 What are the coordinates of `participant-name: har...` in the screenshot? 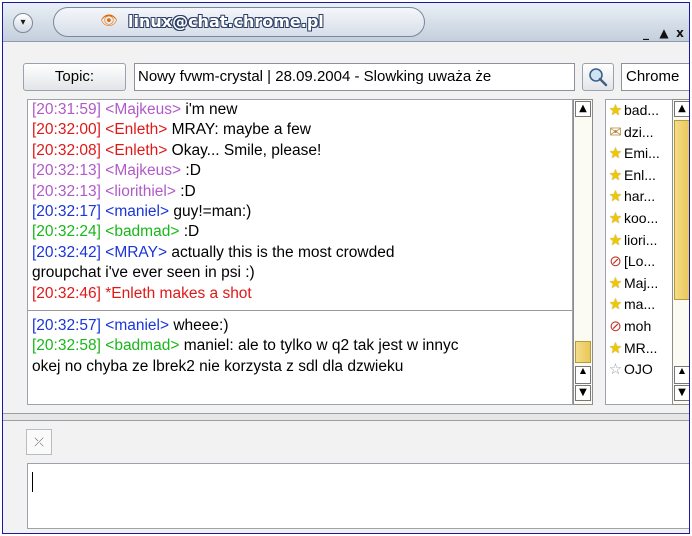 It's located at (640, 196).